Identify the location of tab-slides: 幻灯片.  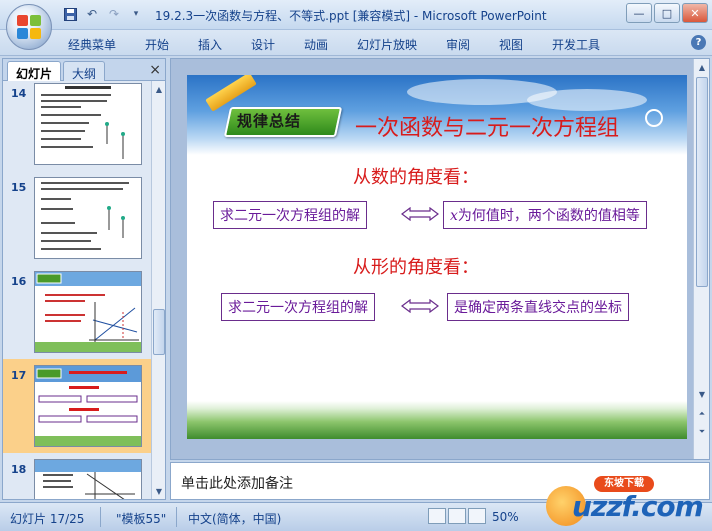
(34, 71).